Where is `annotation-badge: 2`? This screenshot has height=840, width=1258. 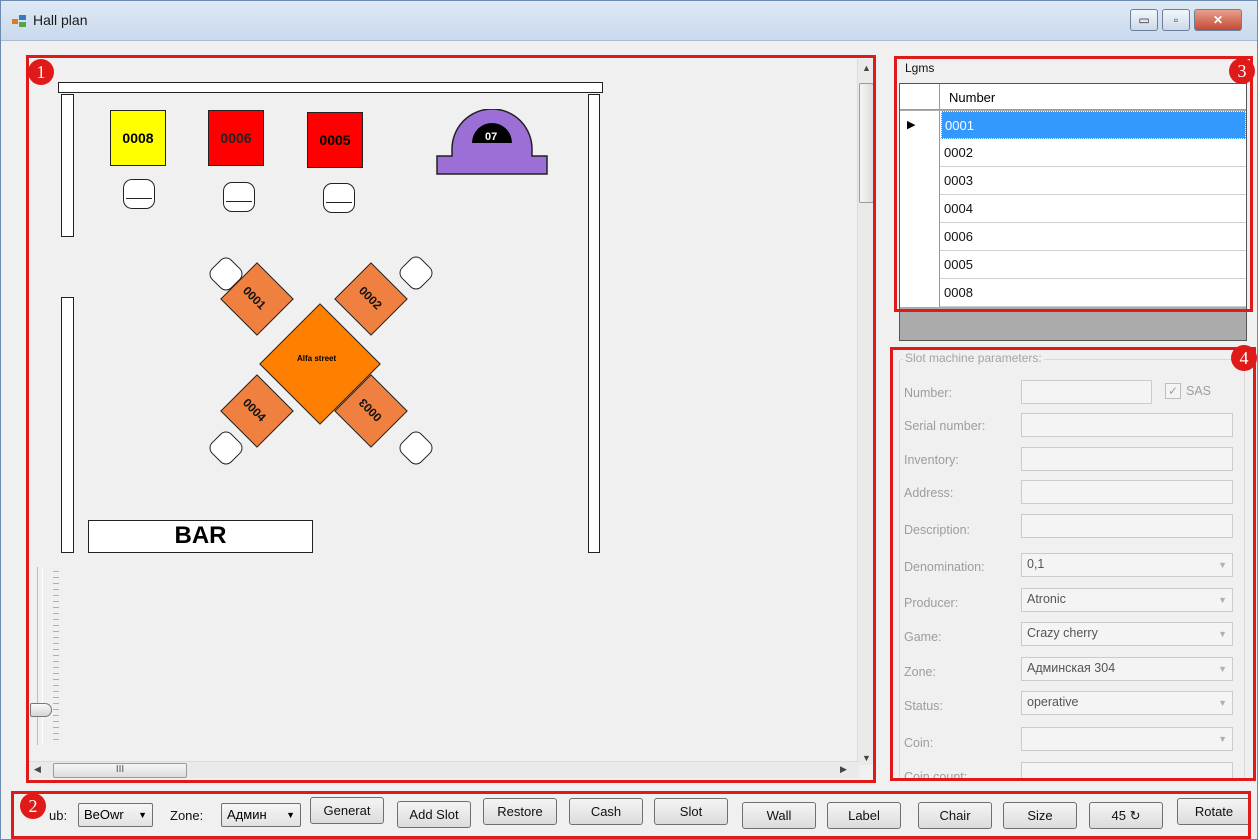
annotation-badge: 2 is located at coordinates (33, 806).